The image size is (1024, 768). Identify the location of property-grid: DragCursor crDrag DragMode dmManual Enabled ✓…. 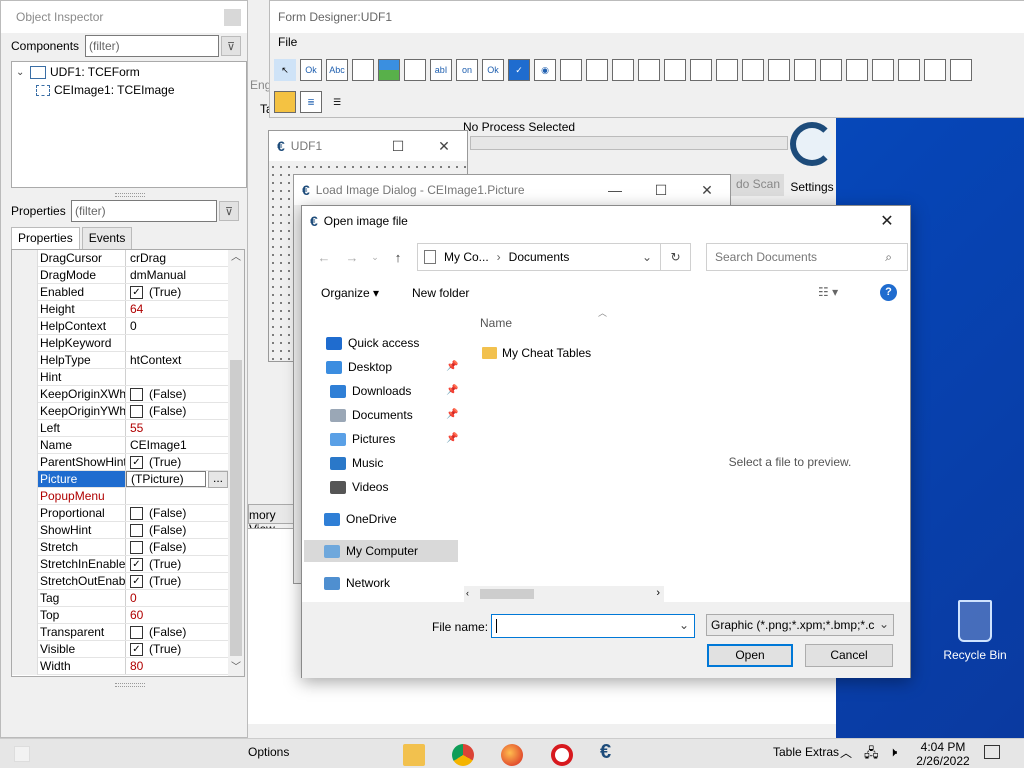
(128, 463).